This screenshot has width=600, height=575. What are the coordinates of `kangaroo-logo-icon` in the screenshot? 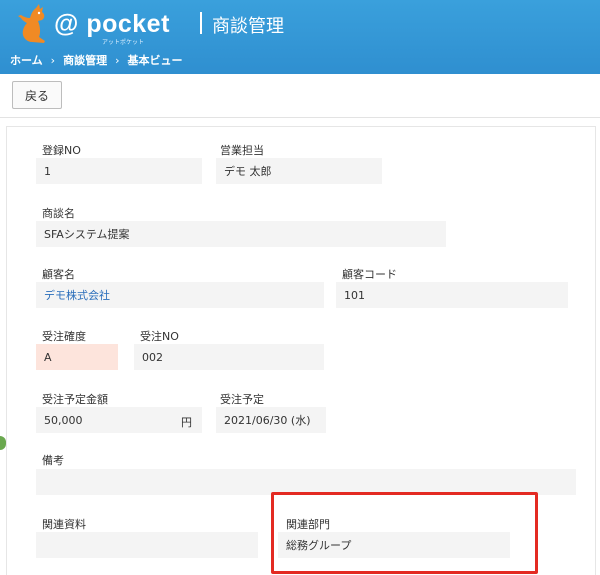 It's located at (31, 23).